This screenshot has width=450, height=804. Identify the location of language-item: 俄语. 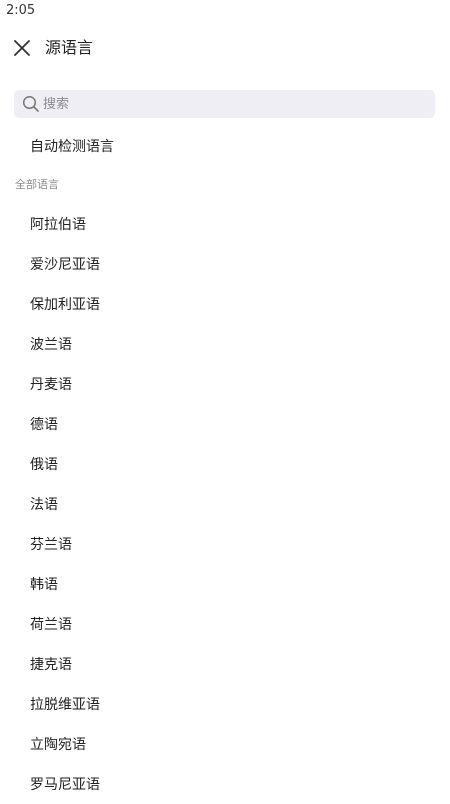
(225, 464).